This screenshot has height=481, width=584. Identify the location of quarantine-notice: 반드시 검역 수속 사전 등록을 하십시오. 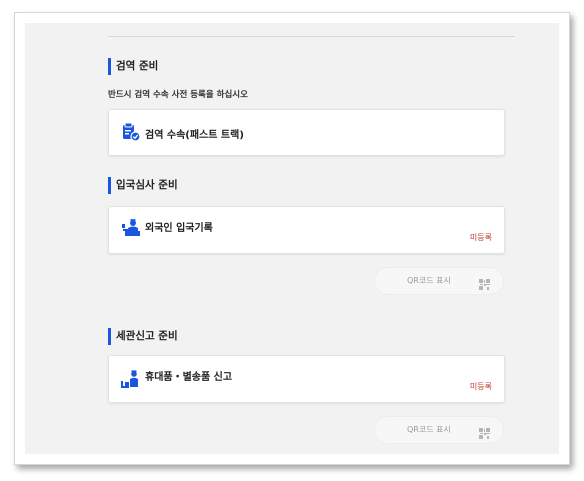
(178, 95).